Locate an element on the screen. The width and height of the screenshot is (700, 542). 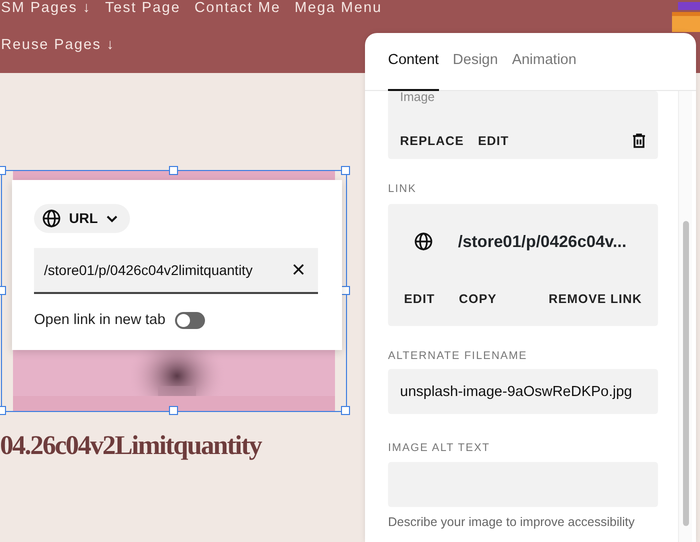
nav-link: Reuse Pages ↓ is located at coordinates (58, 46).